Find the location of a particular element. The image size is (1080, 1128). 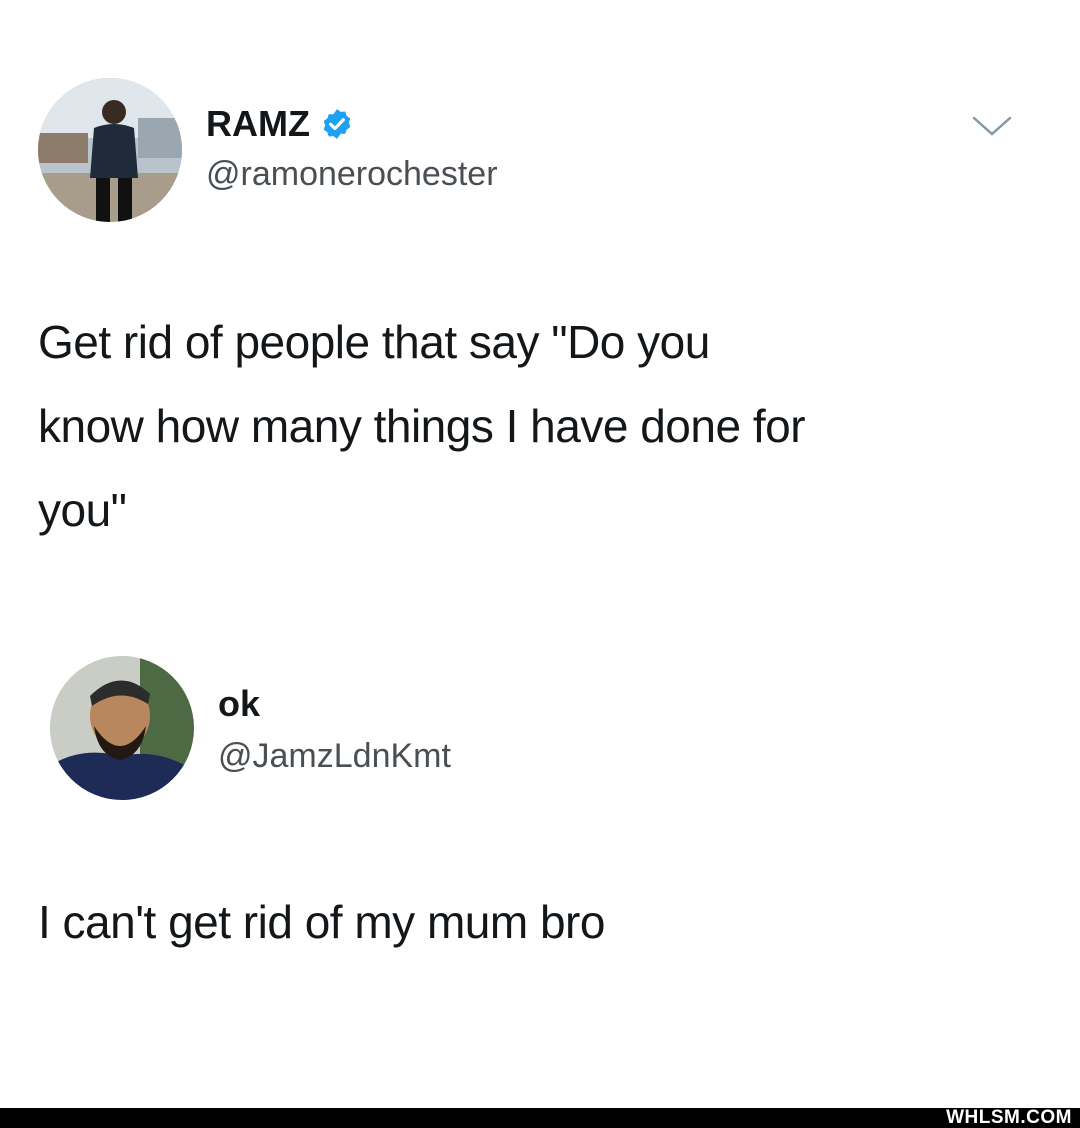

verified-badge-icon is located at coordinates (337, 124).